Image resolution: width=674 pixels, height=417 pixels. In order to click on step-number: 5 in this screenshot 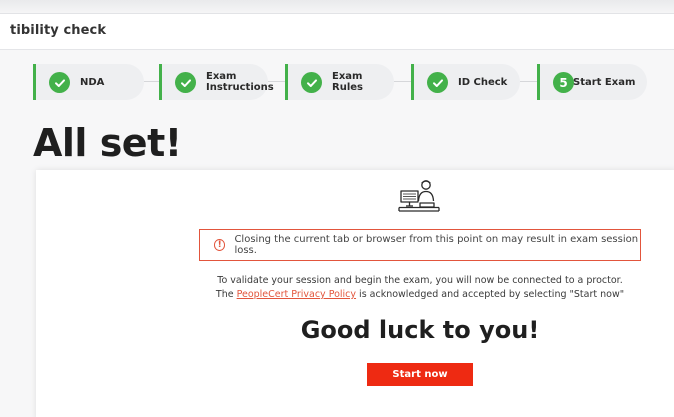, I will do `click(563, 82)`.